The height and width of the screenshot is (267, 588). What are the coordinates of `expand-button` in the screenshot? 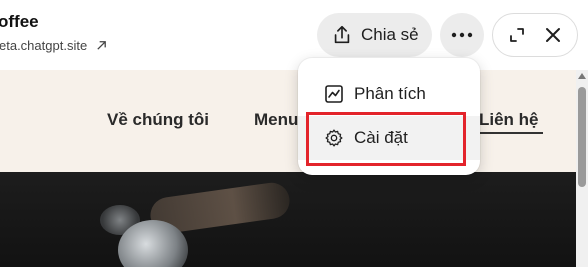 It's located at (517, 35).